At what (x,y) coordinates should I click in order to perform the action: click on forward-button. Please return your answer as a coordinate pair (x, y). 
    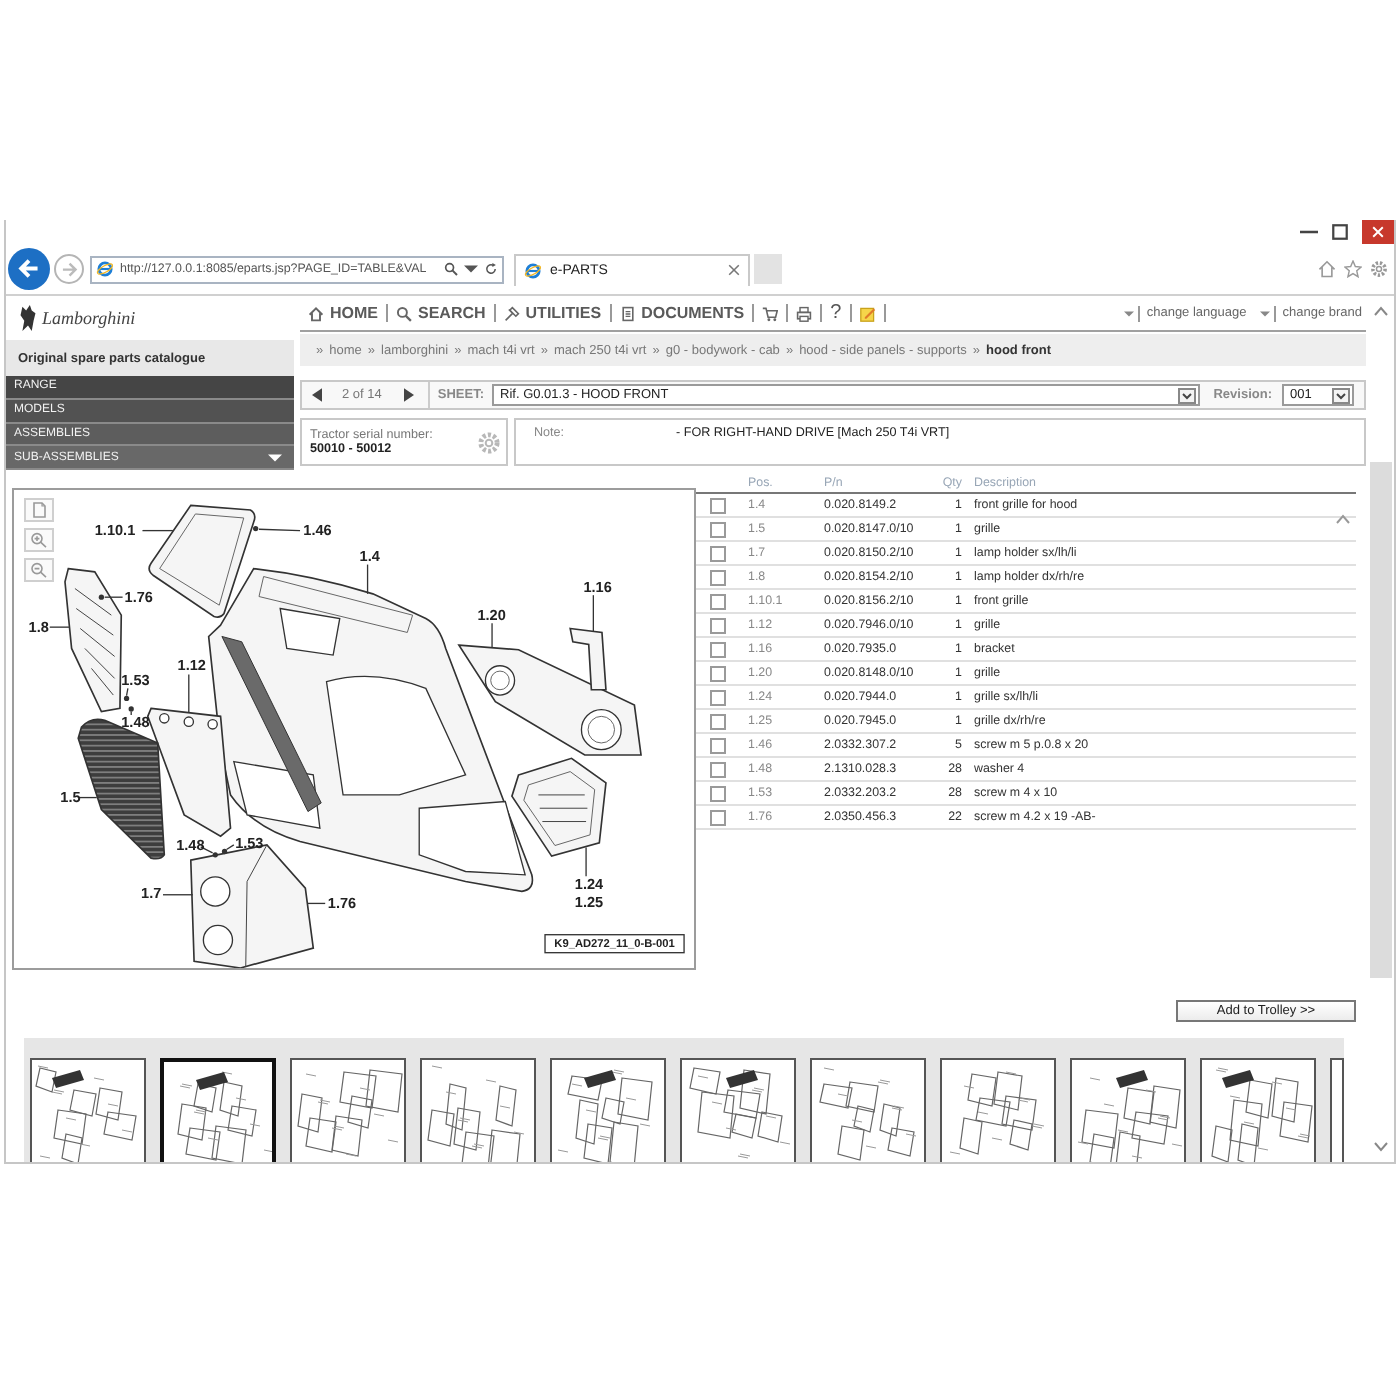
    Looking at the image, I should click on (69, 269).